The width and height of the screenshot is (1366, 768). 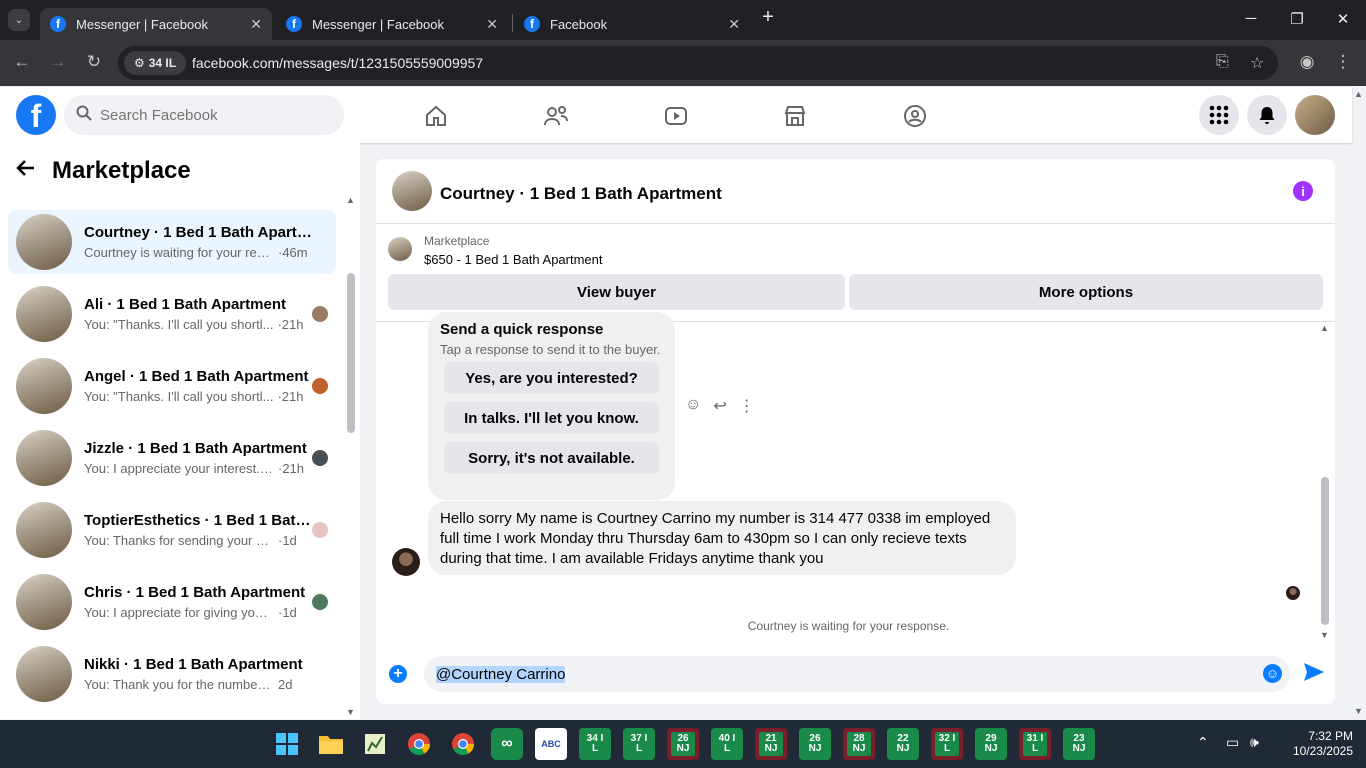 I want to click on search-box, so click(x=204, y=115).